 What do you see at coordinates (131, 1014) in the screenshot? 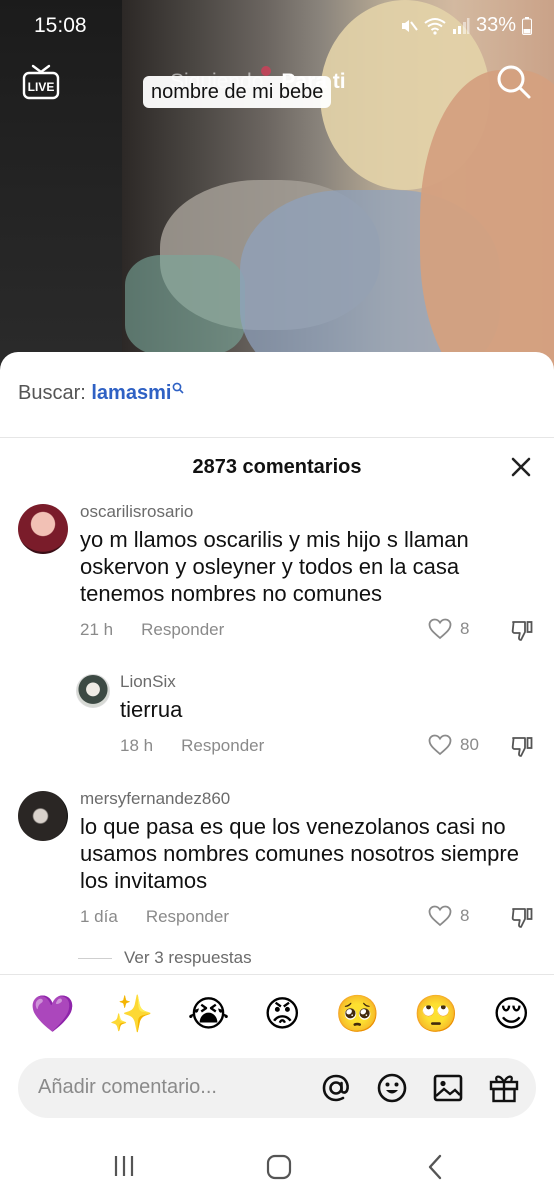
I see `emoji-sparkles: ✨` at bounding box center [131, 1014].